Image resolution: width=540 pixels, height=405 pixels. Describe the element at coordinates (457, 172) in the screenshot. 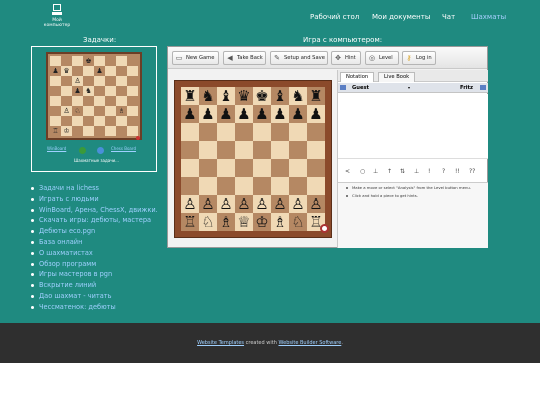

I see `analysis-control-button: !!` at that location.